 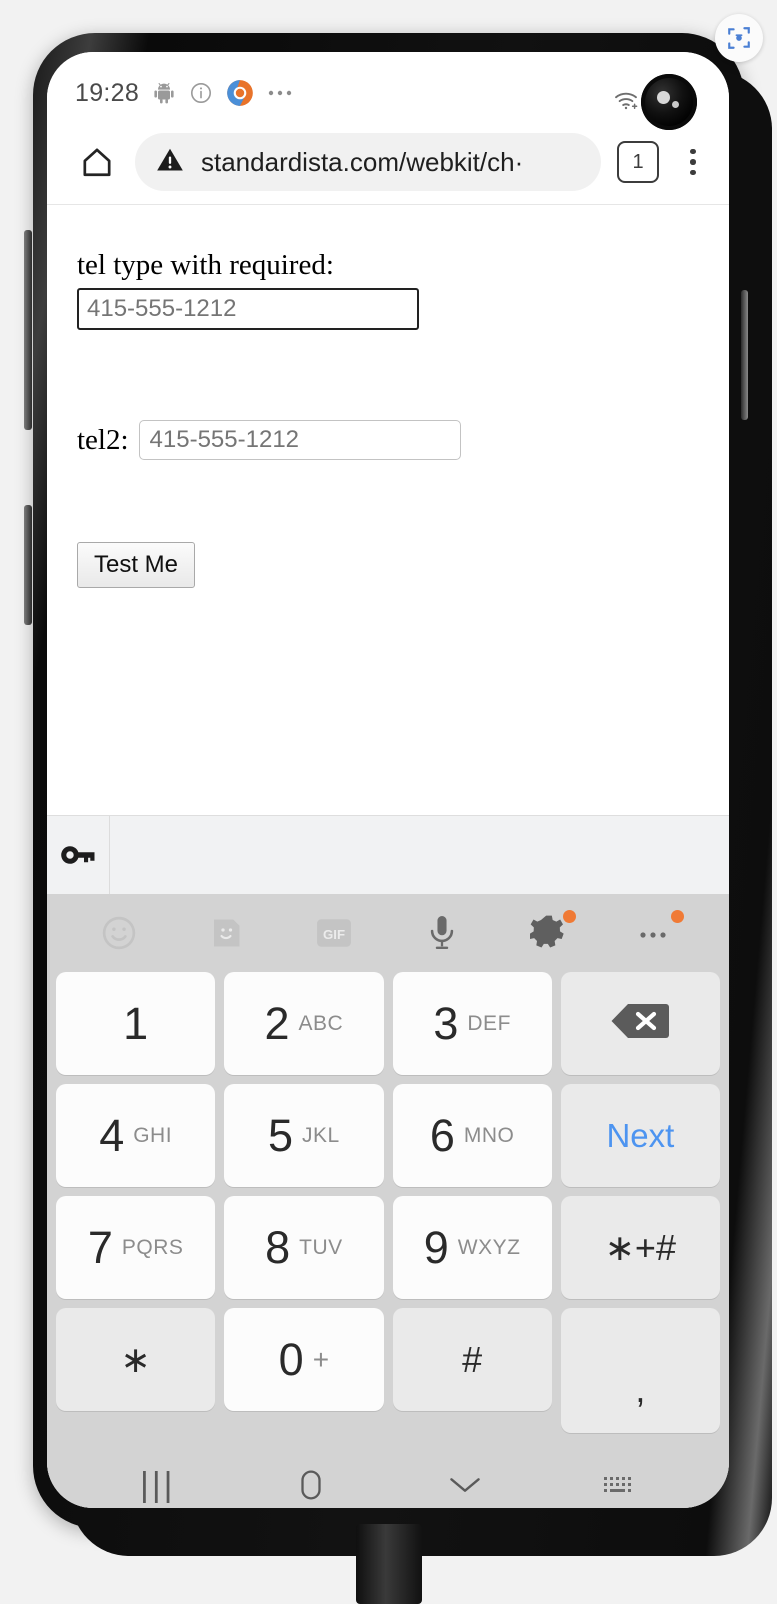 I want to click on key-letters-label: PQRS, so click(x=152, y=1247).